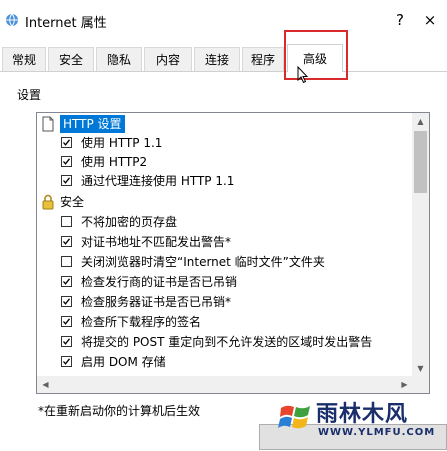  Describe the element at coordinates (119, 59) in the screenshot. I see `tab-privacy: 隐私` at that location.